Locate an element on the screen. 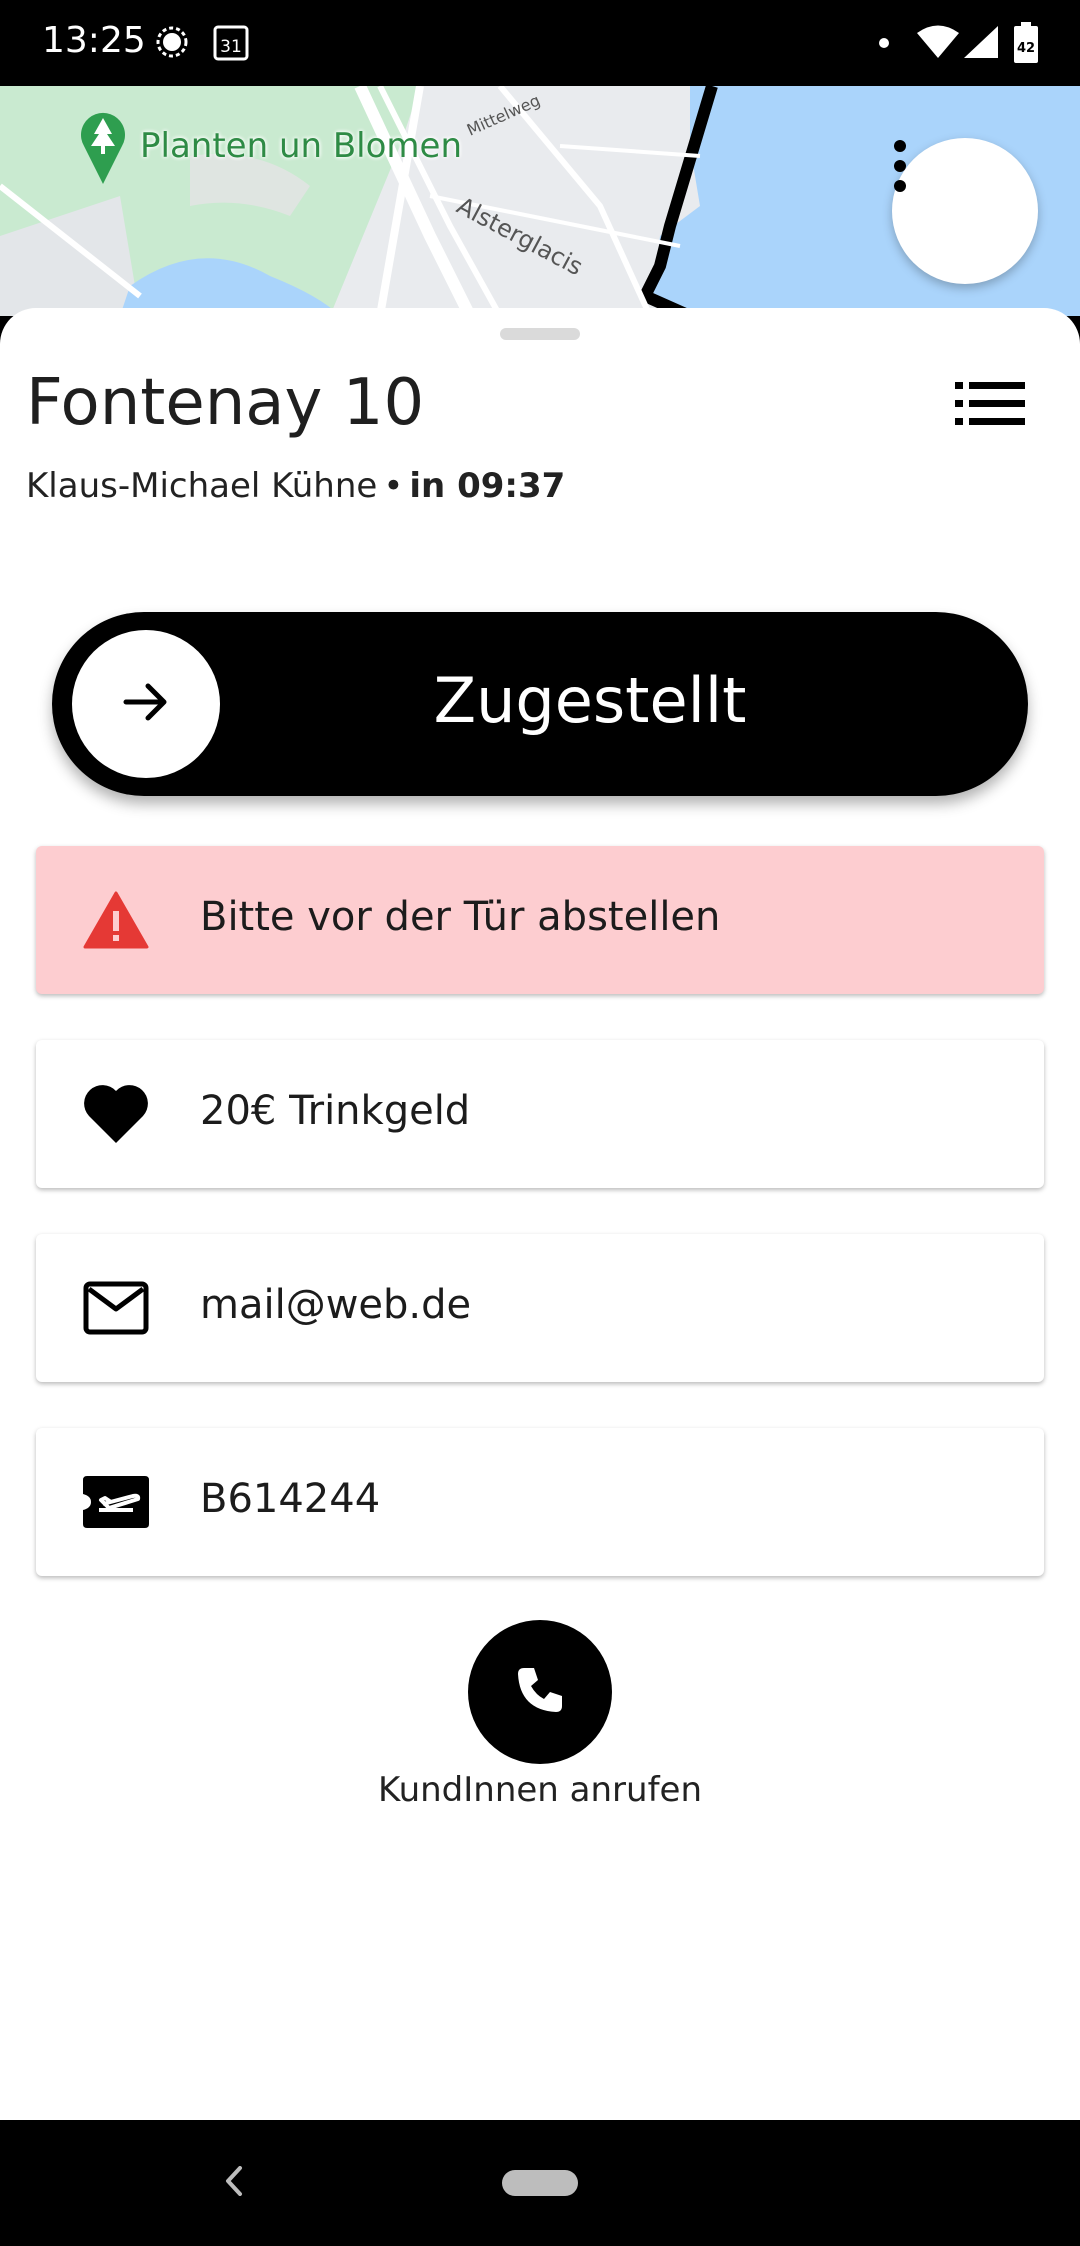 Image resolution: width=1080 pixels, height=2246 pixels. call-customer-button is located at coordinates (540, 1692).